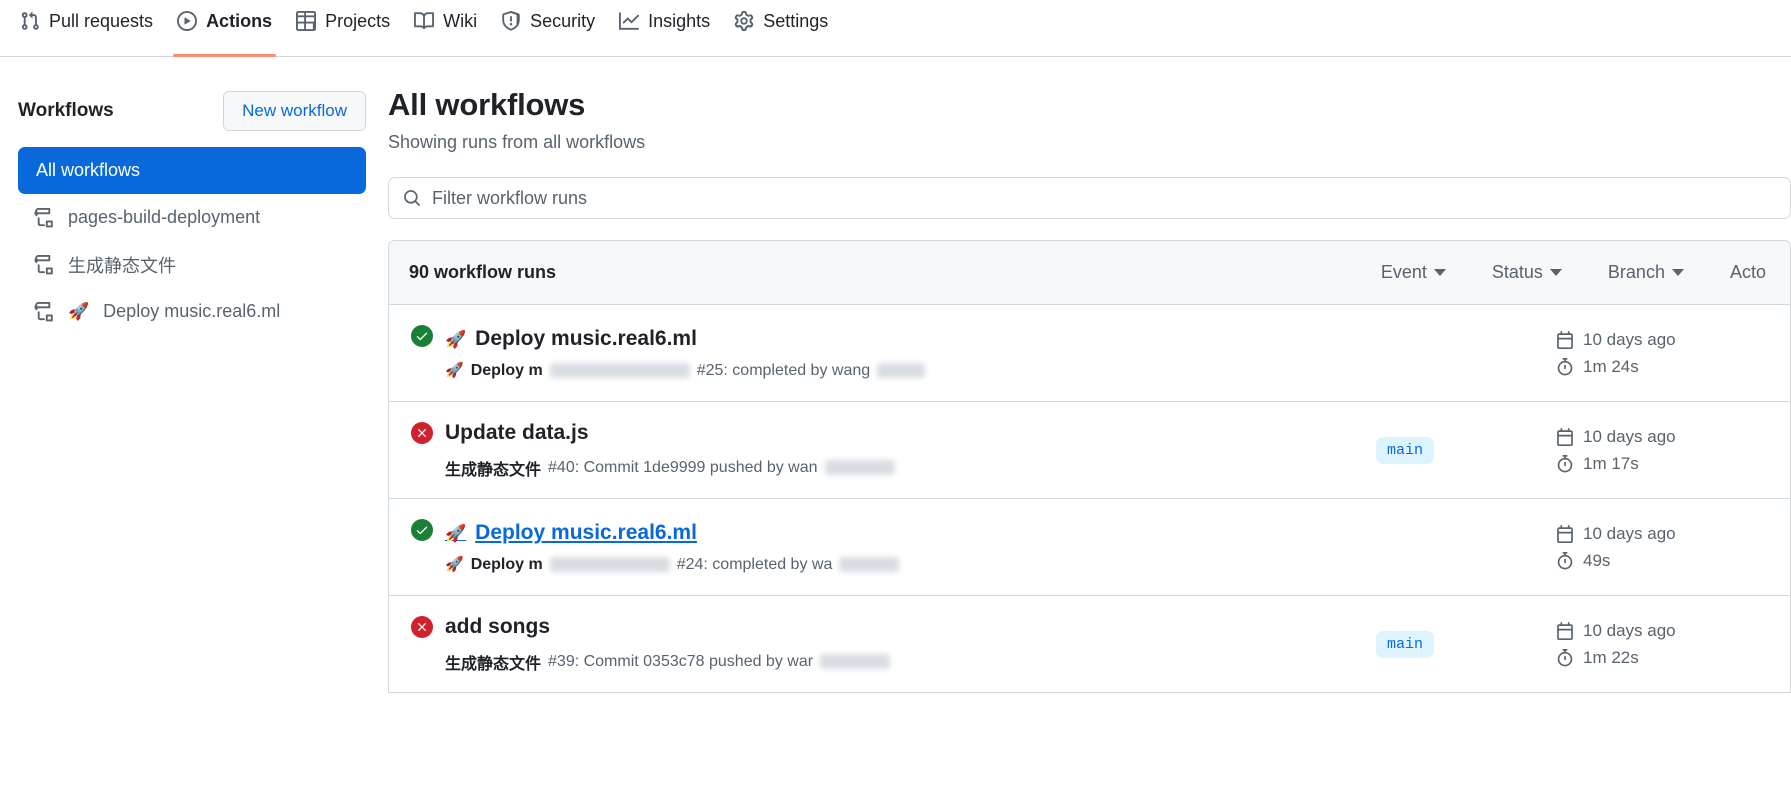 The height and width of the screenshot is (801, 1791). I want to click on run-meta: 10 days ago 1m 22s, so click(1655, 644).